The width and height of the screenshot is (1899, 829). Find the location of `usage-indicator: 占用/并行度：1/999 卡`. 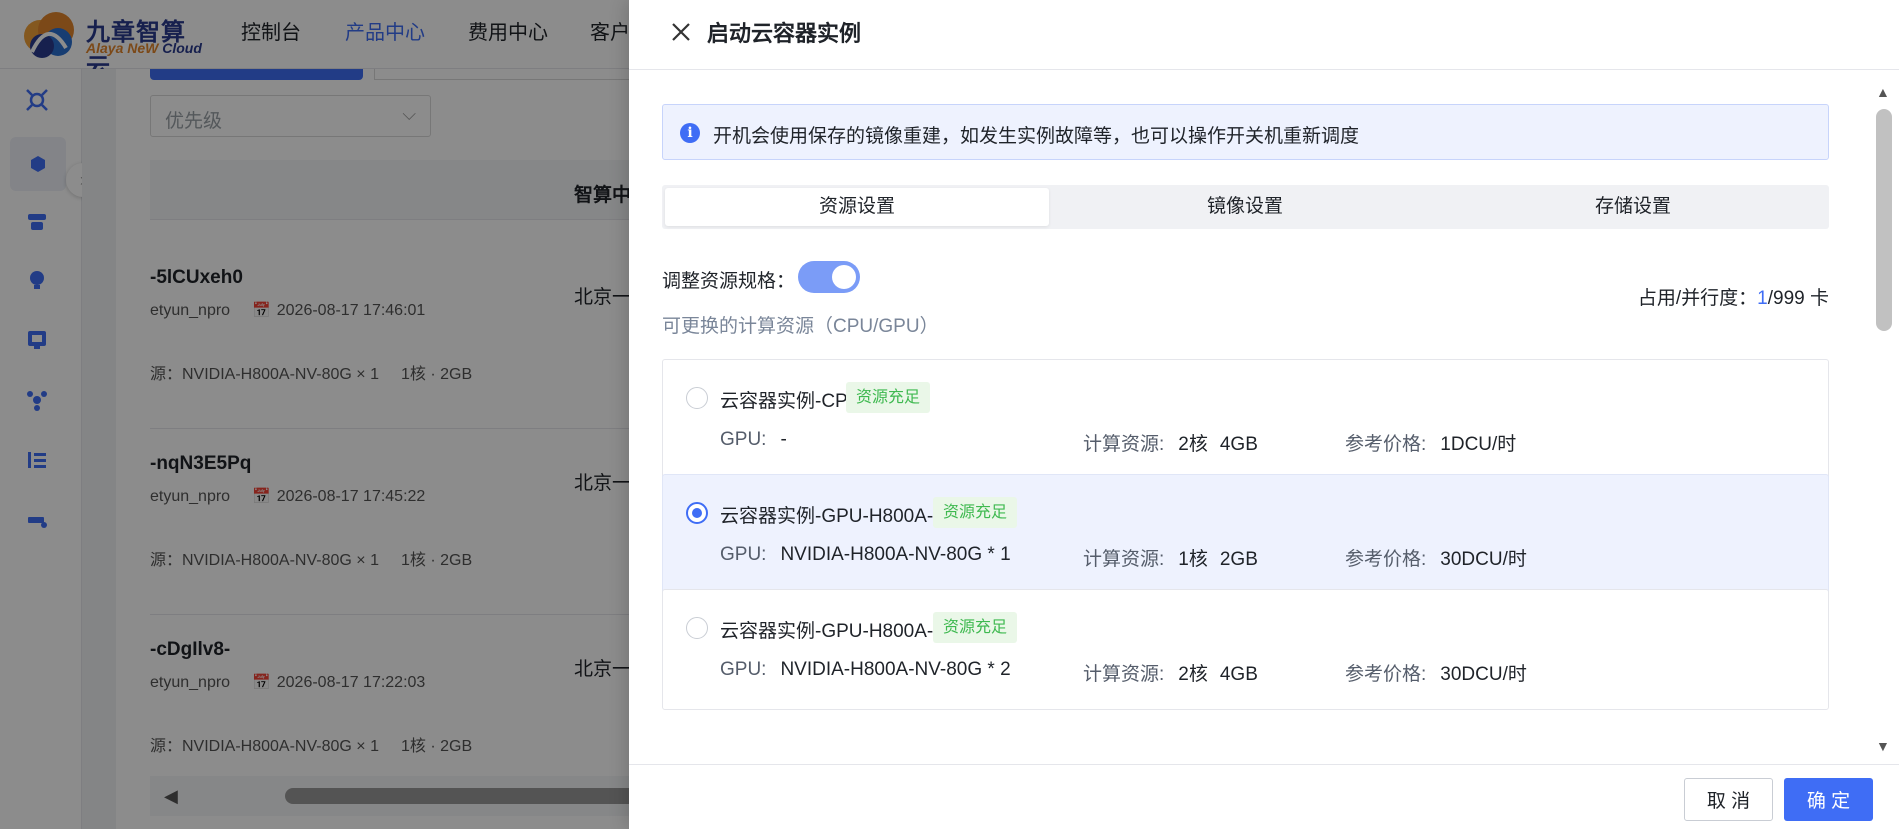

usage-indicator: 占用/并行度：1/999 卡 is located at coordinates (1733, 298).